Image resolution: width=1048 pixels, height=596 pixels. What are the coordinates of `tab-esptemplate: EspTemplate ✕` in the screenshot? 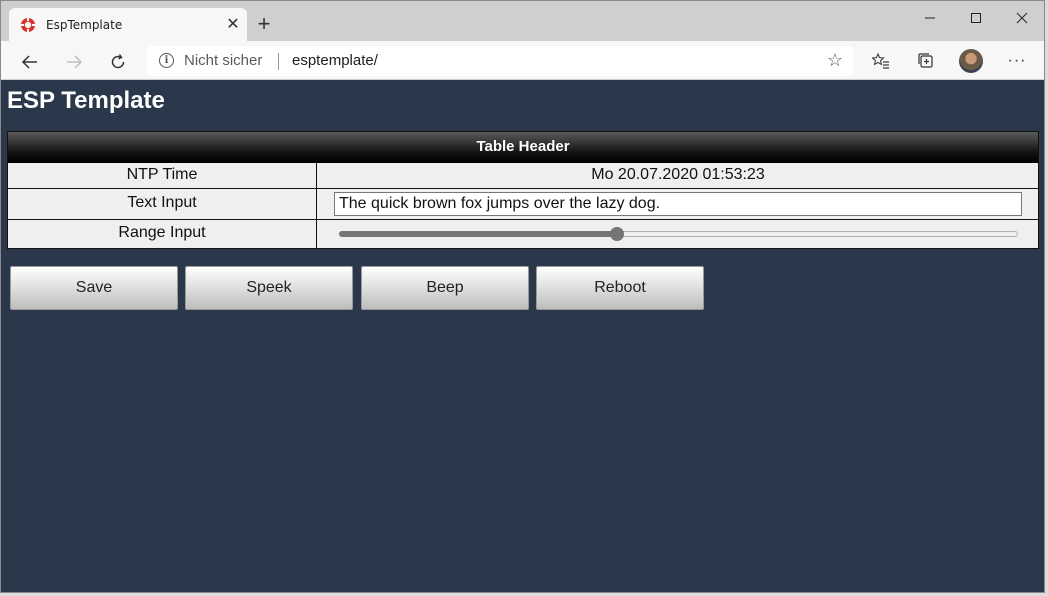 It's located at (128, 24).